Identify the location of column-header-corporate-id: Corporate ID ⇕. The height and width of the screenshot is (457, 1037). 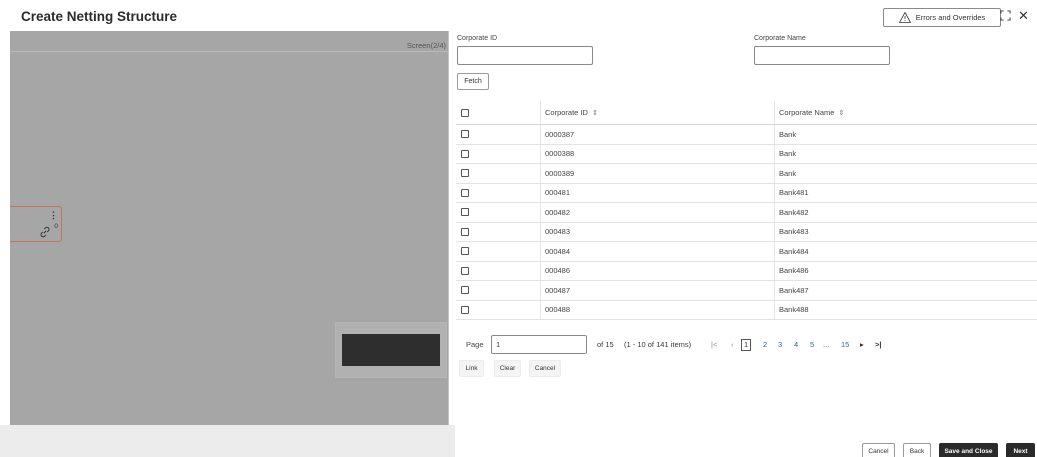
(657, 112).